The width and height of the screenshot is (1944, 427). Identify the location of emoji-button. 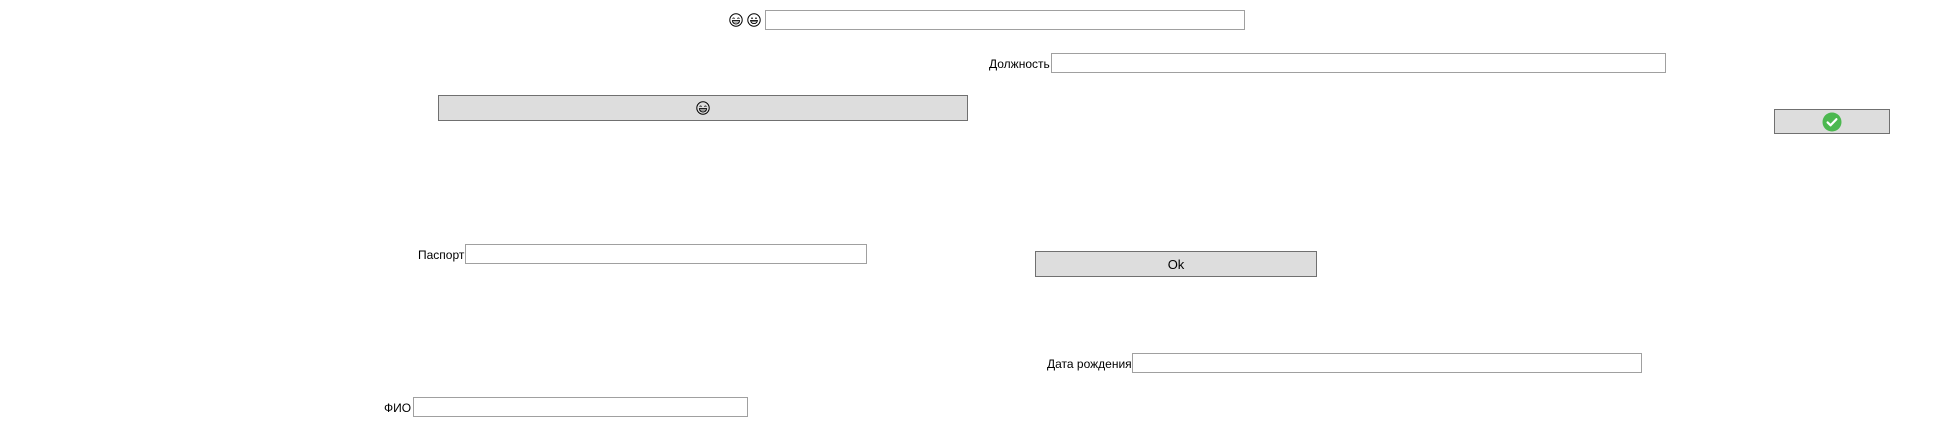
(703, 108).